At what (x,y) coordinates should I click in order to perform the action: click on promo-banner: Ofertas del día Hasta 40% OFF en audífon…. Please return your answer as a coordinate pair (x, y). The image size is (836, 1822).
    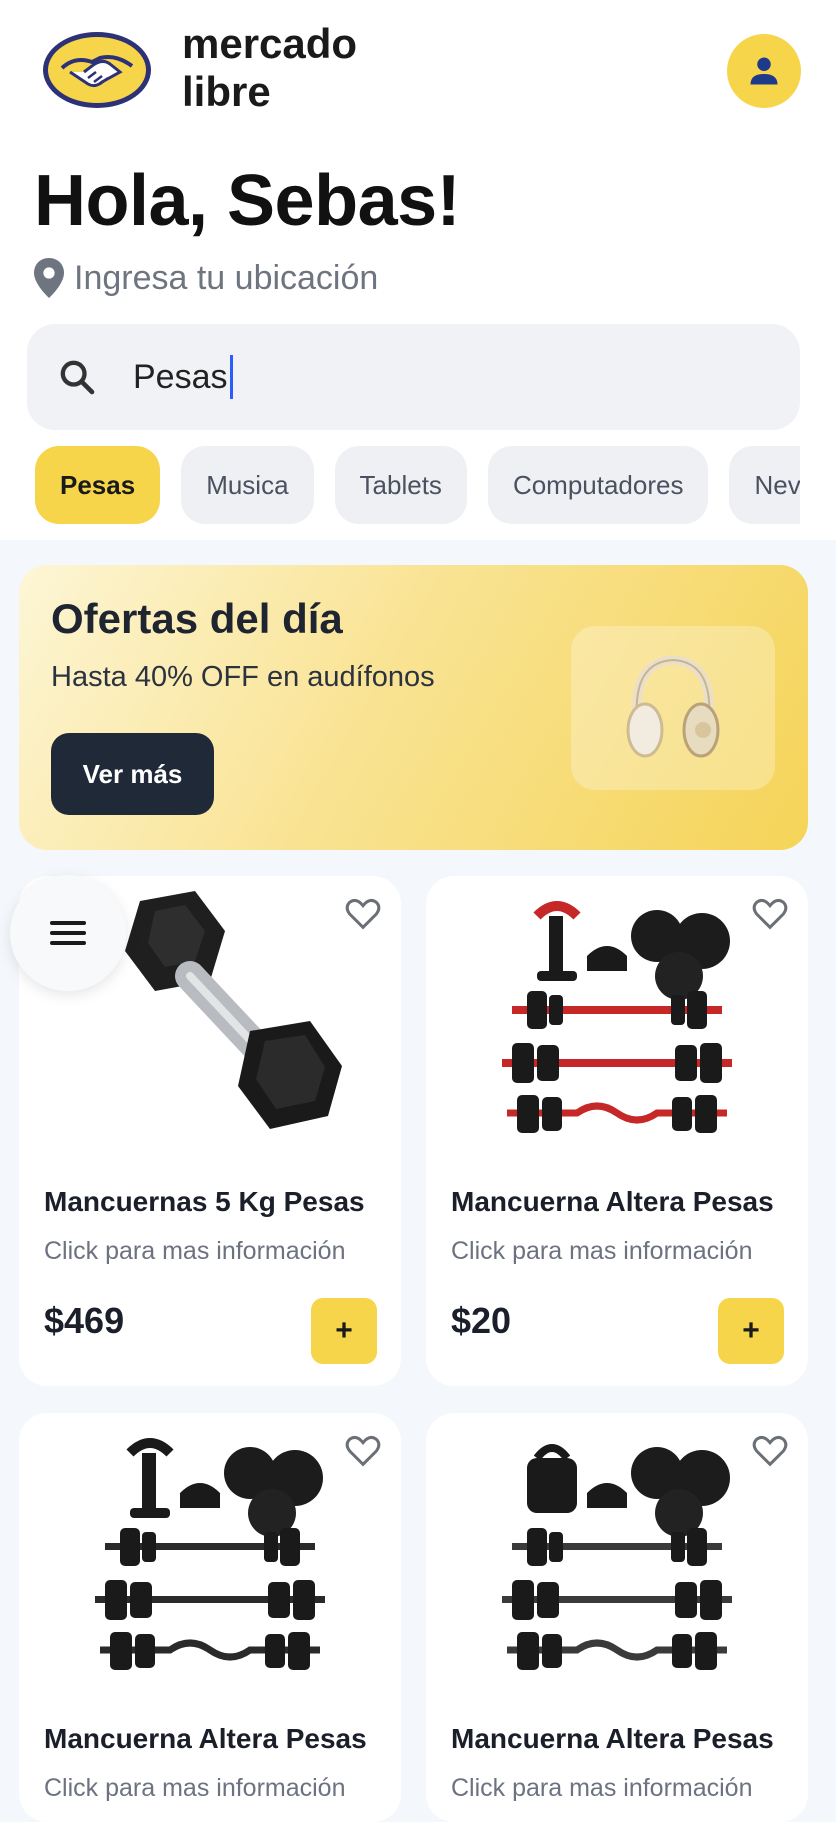
    Looking at the image, I should click on (413, 707).